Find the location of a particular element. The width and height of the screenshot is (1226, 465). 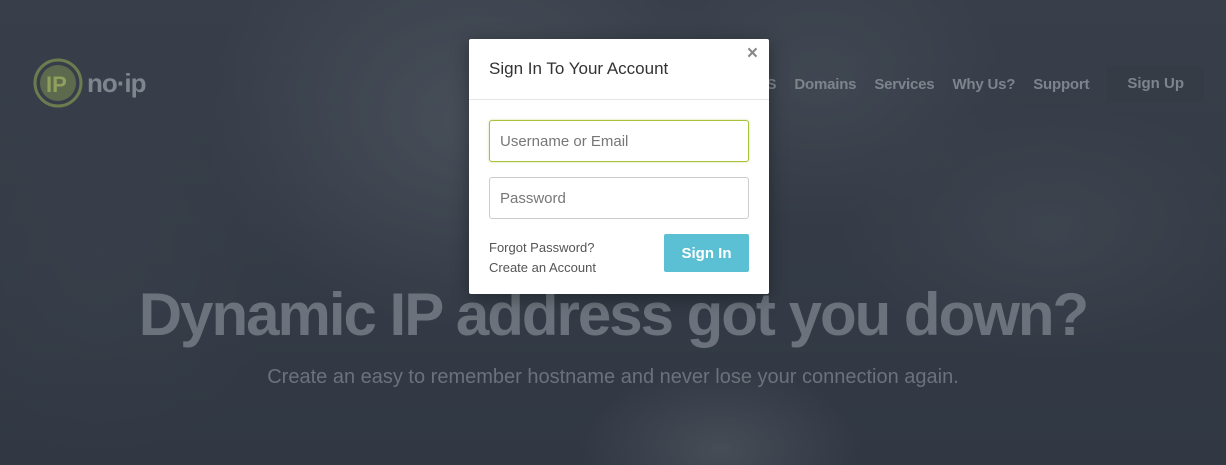

forgot-password-link: Forgot Password? is located at coordinates (542, 248).